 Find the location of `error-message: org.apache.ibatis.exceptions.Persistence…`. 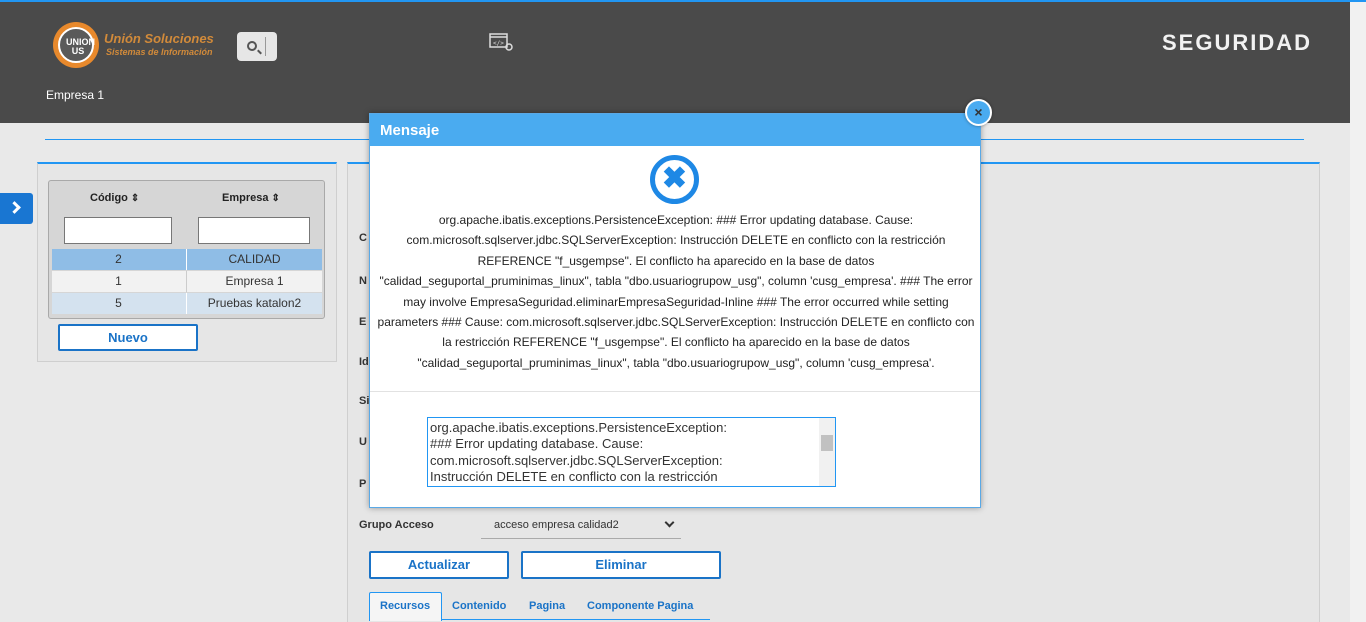

error-message: org.apache.ibatis.exceptions.Persistence… is located at coordinates (676, 291).